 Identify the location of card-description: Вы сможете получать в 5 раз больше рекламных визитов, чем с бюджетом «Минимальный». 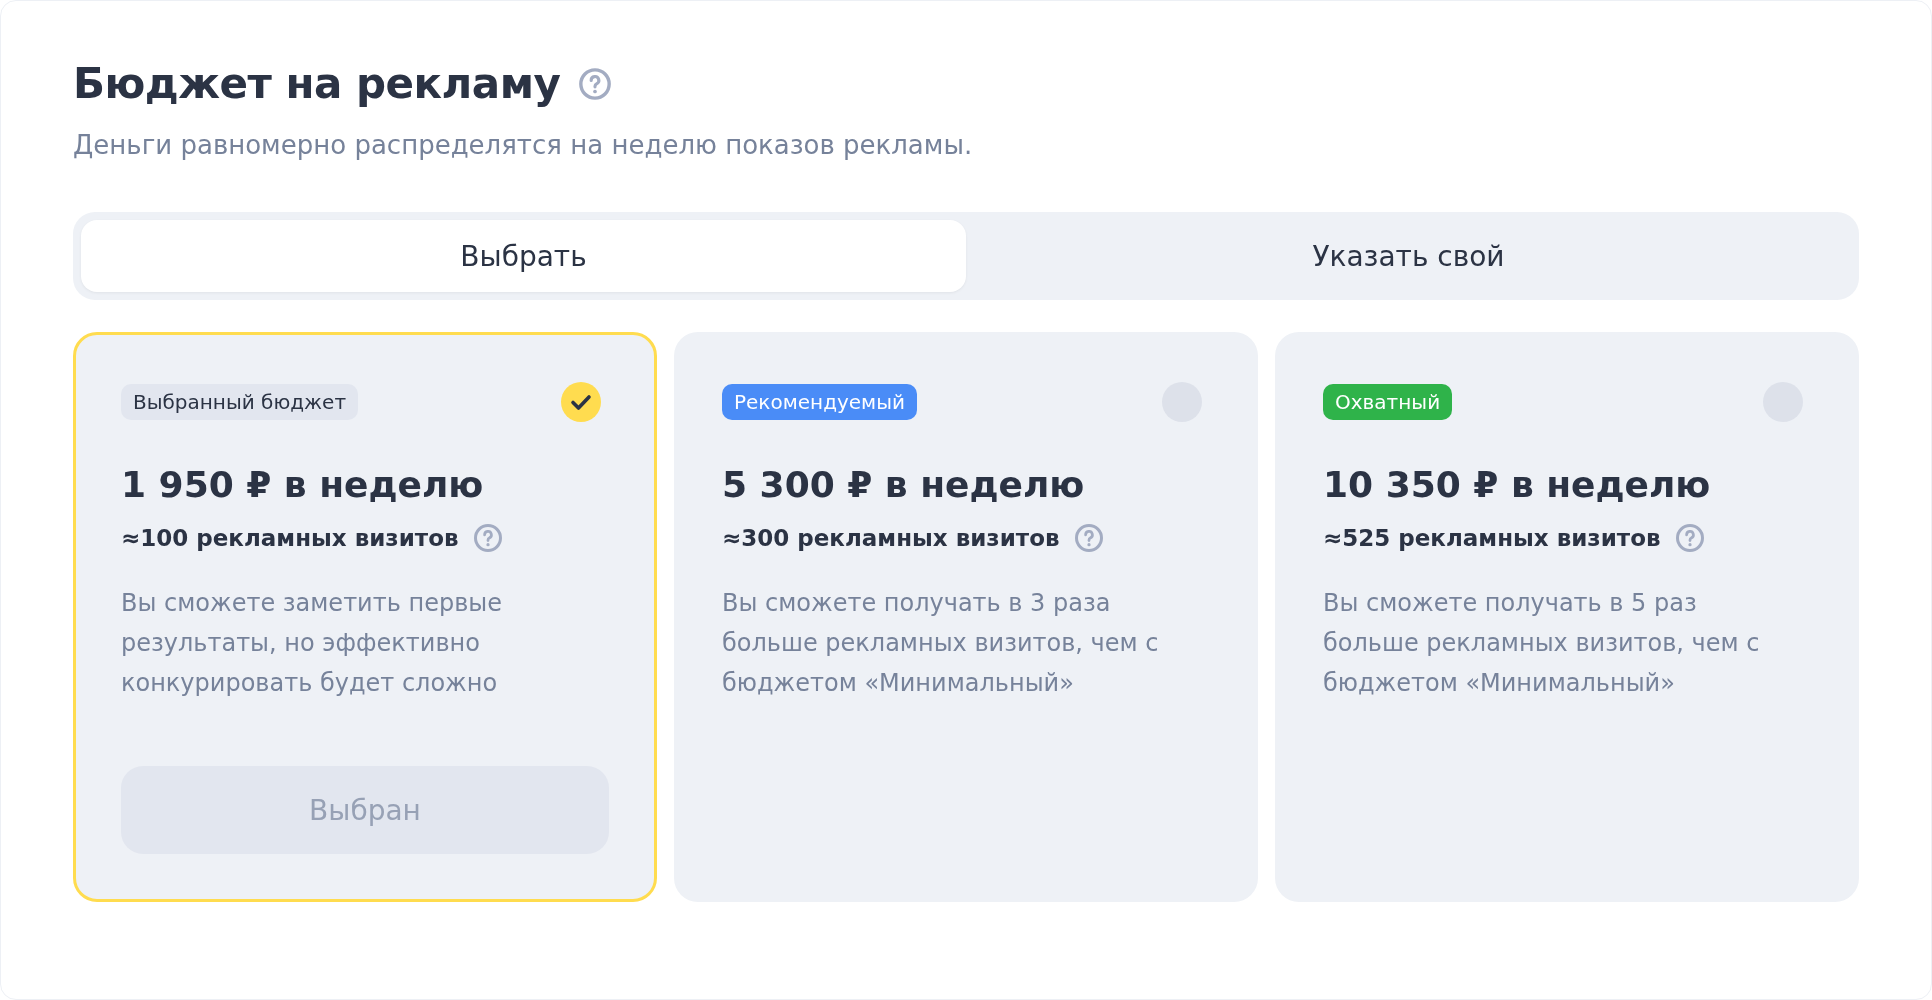
(1542, 643).